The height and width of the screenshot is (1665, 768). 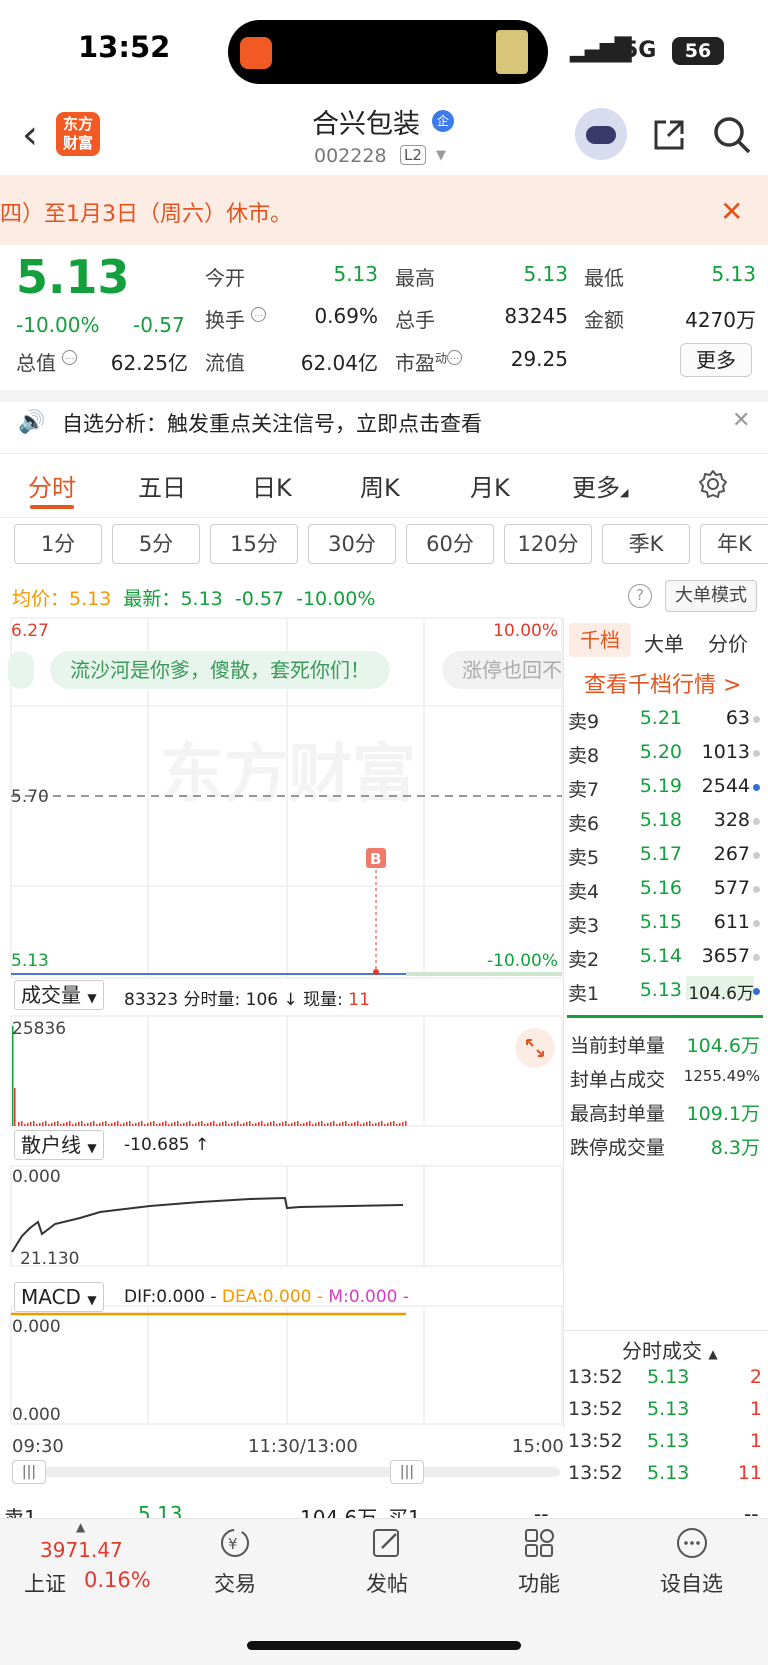 What do you see at coordinates (640, 596) in the screenshot?
I see `help-icon: ?` at bounding box center [640, 596].